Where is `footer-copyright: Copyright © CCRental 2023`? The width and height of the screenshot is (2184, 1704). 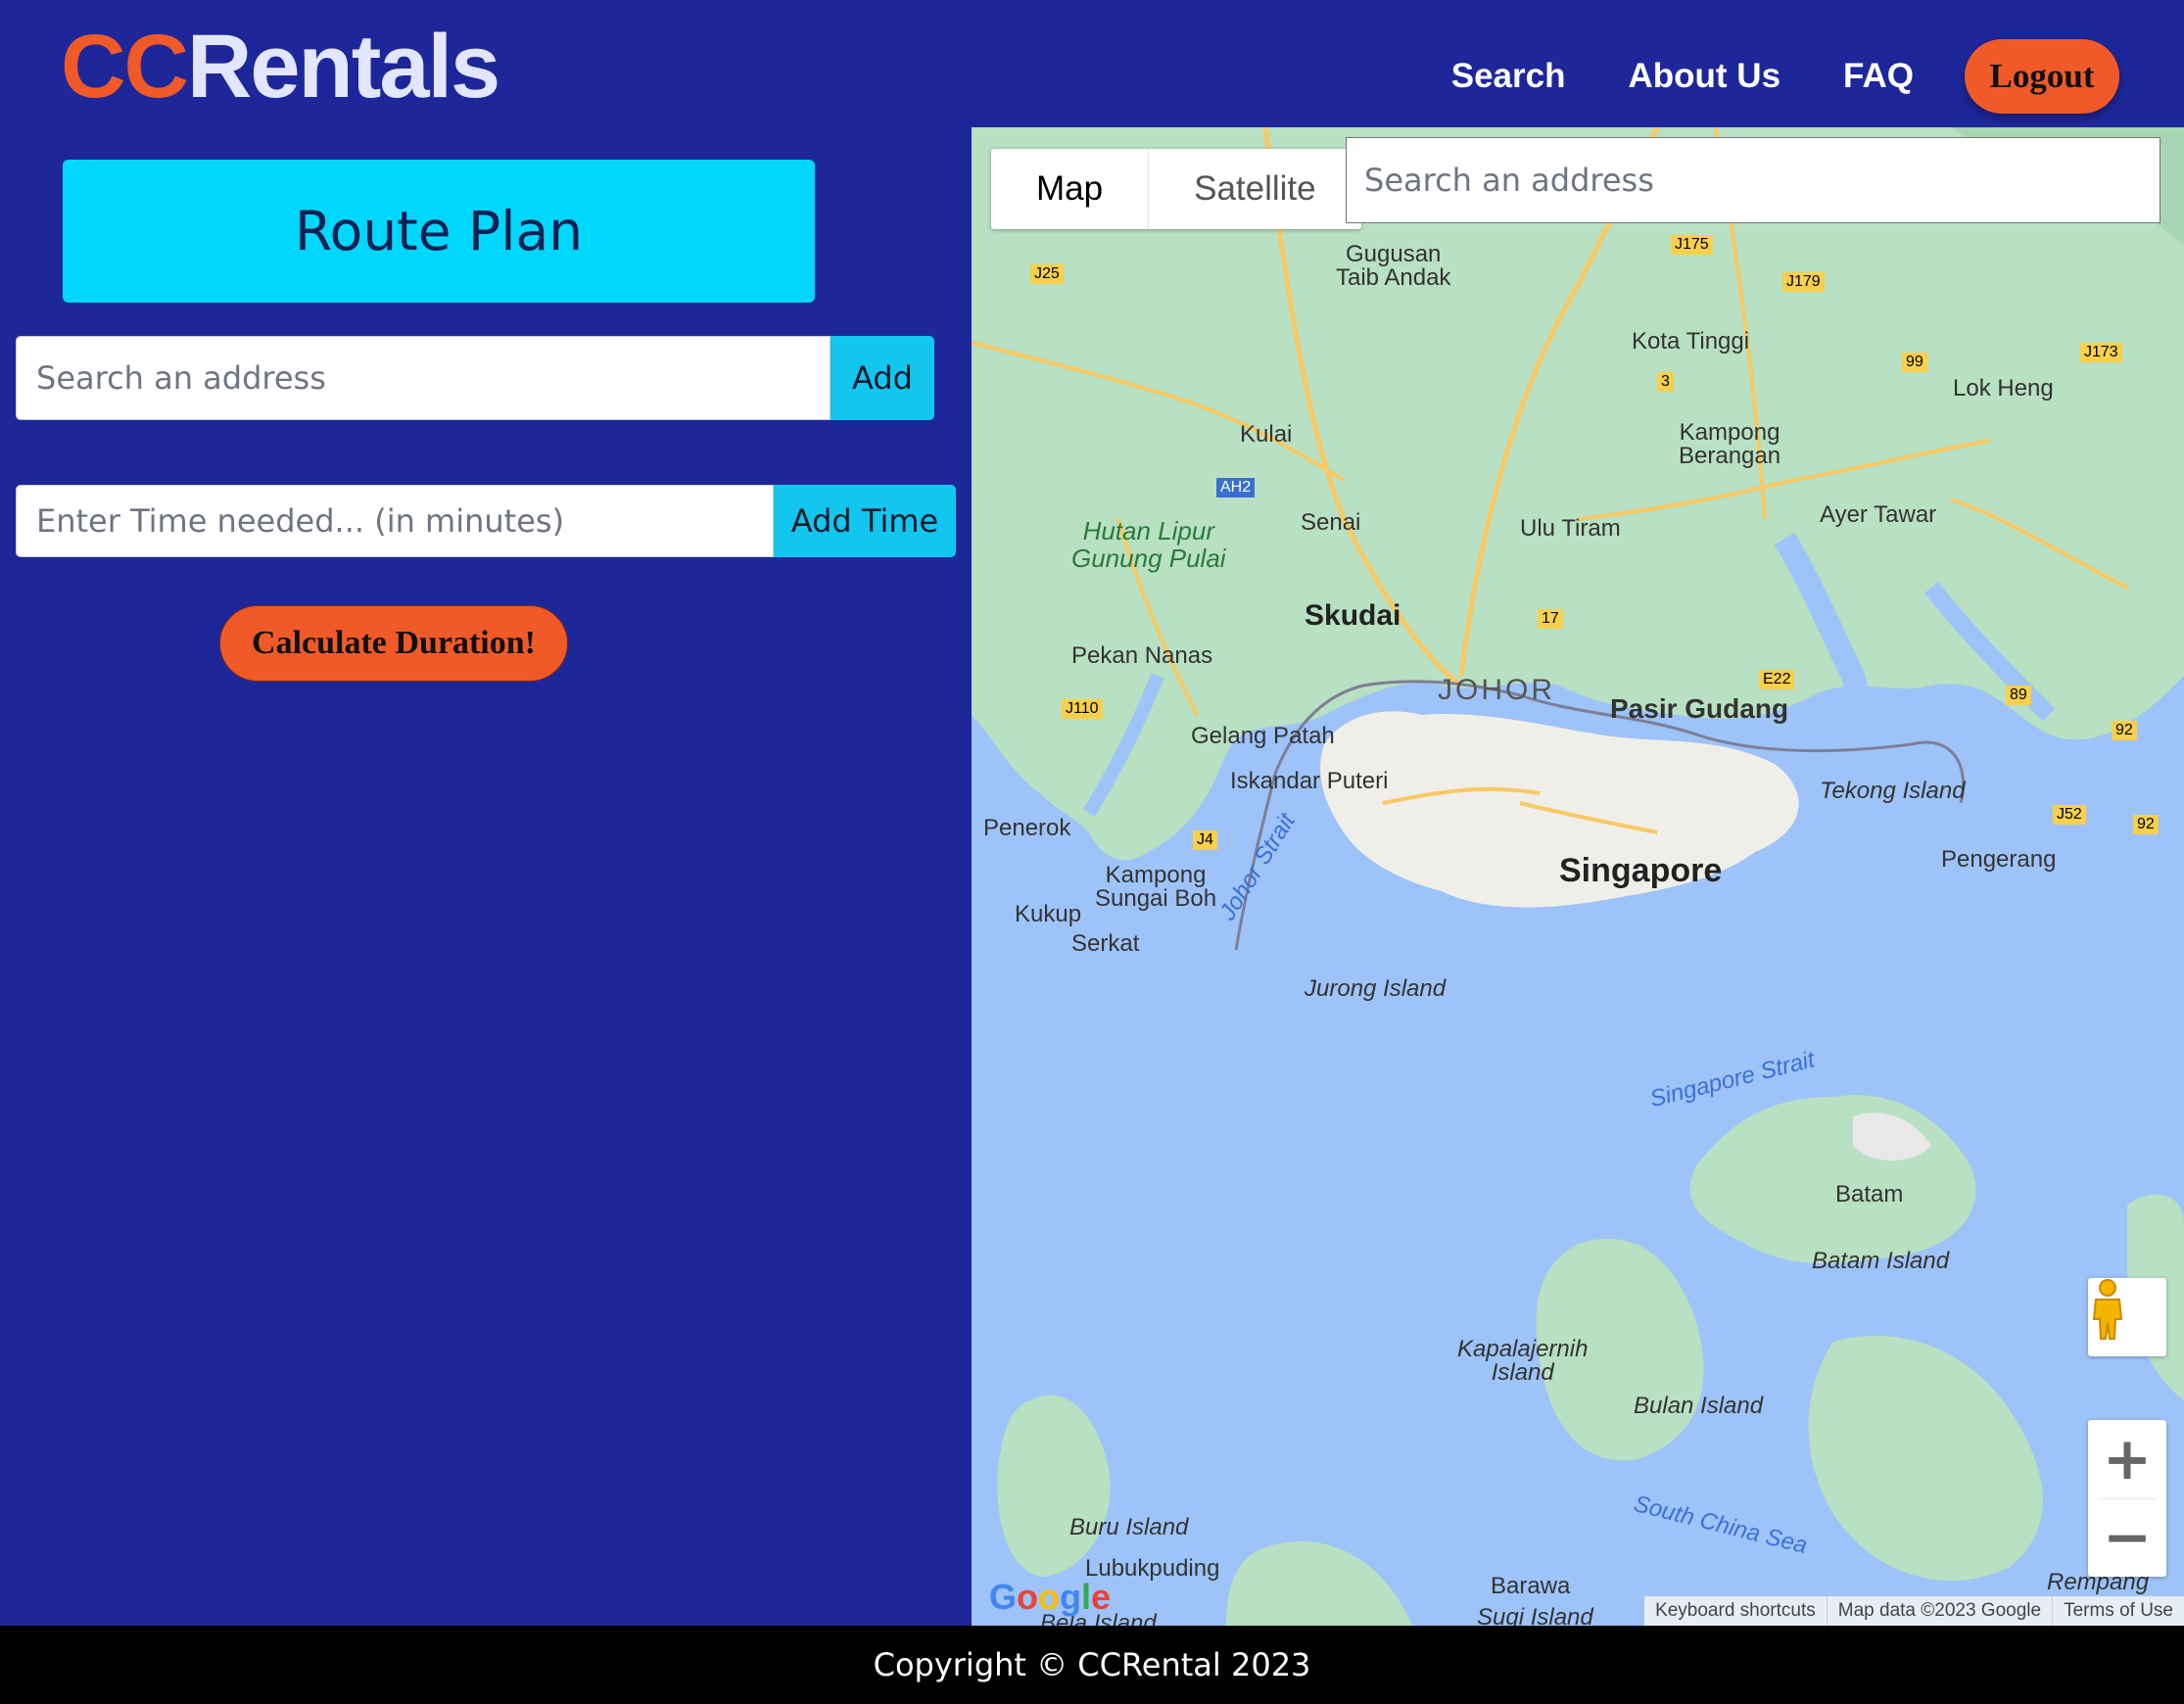 footer-copyright: Copyright © CCRental 2023 is located at coordinates (1092, 1664).